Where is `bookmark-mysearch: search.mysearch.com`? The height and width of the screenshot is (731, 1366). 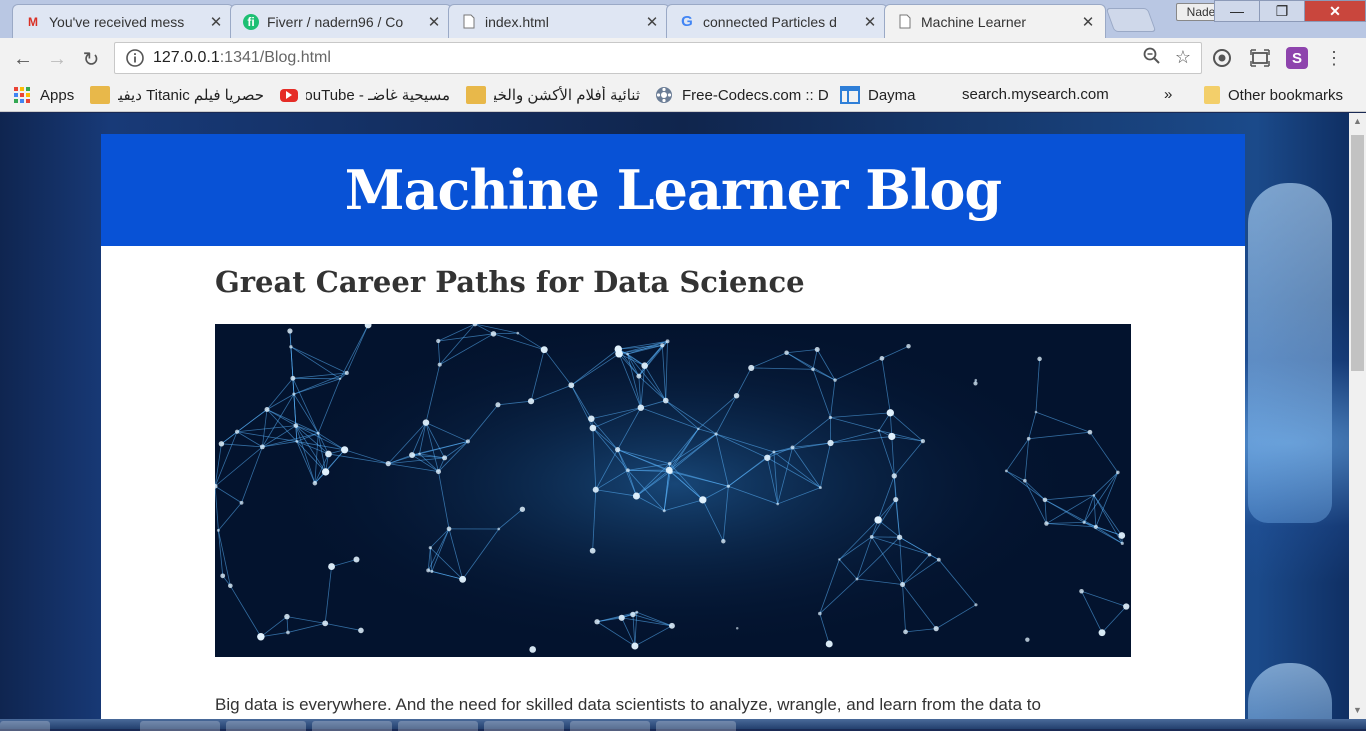 bookmark-mysearch: search.mysearch.com is located at coordinates (1035, 94).